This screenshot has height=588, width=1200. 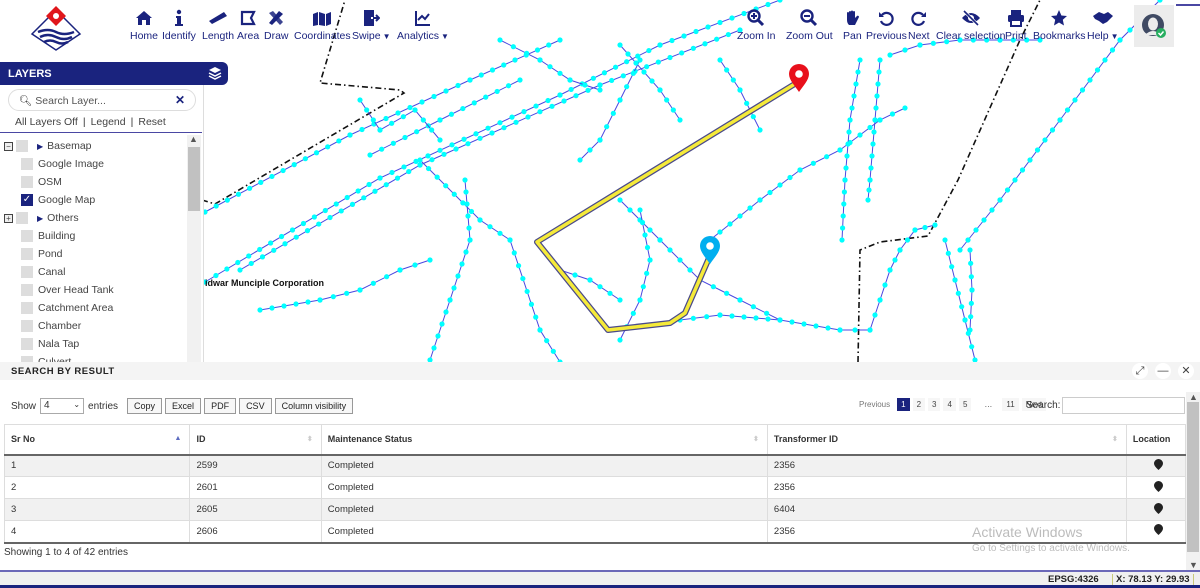 What do you see at coordinates (108, 122) in the screenshot?
I see `legend-link: Legend` at bounding box center [108, 122].